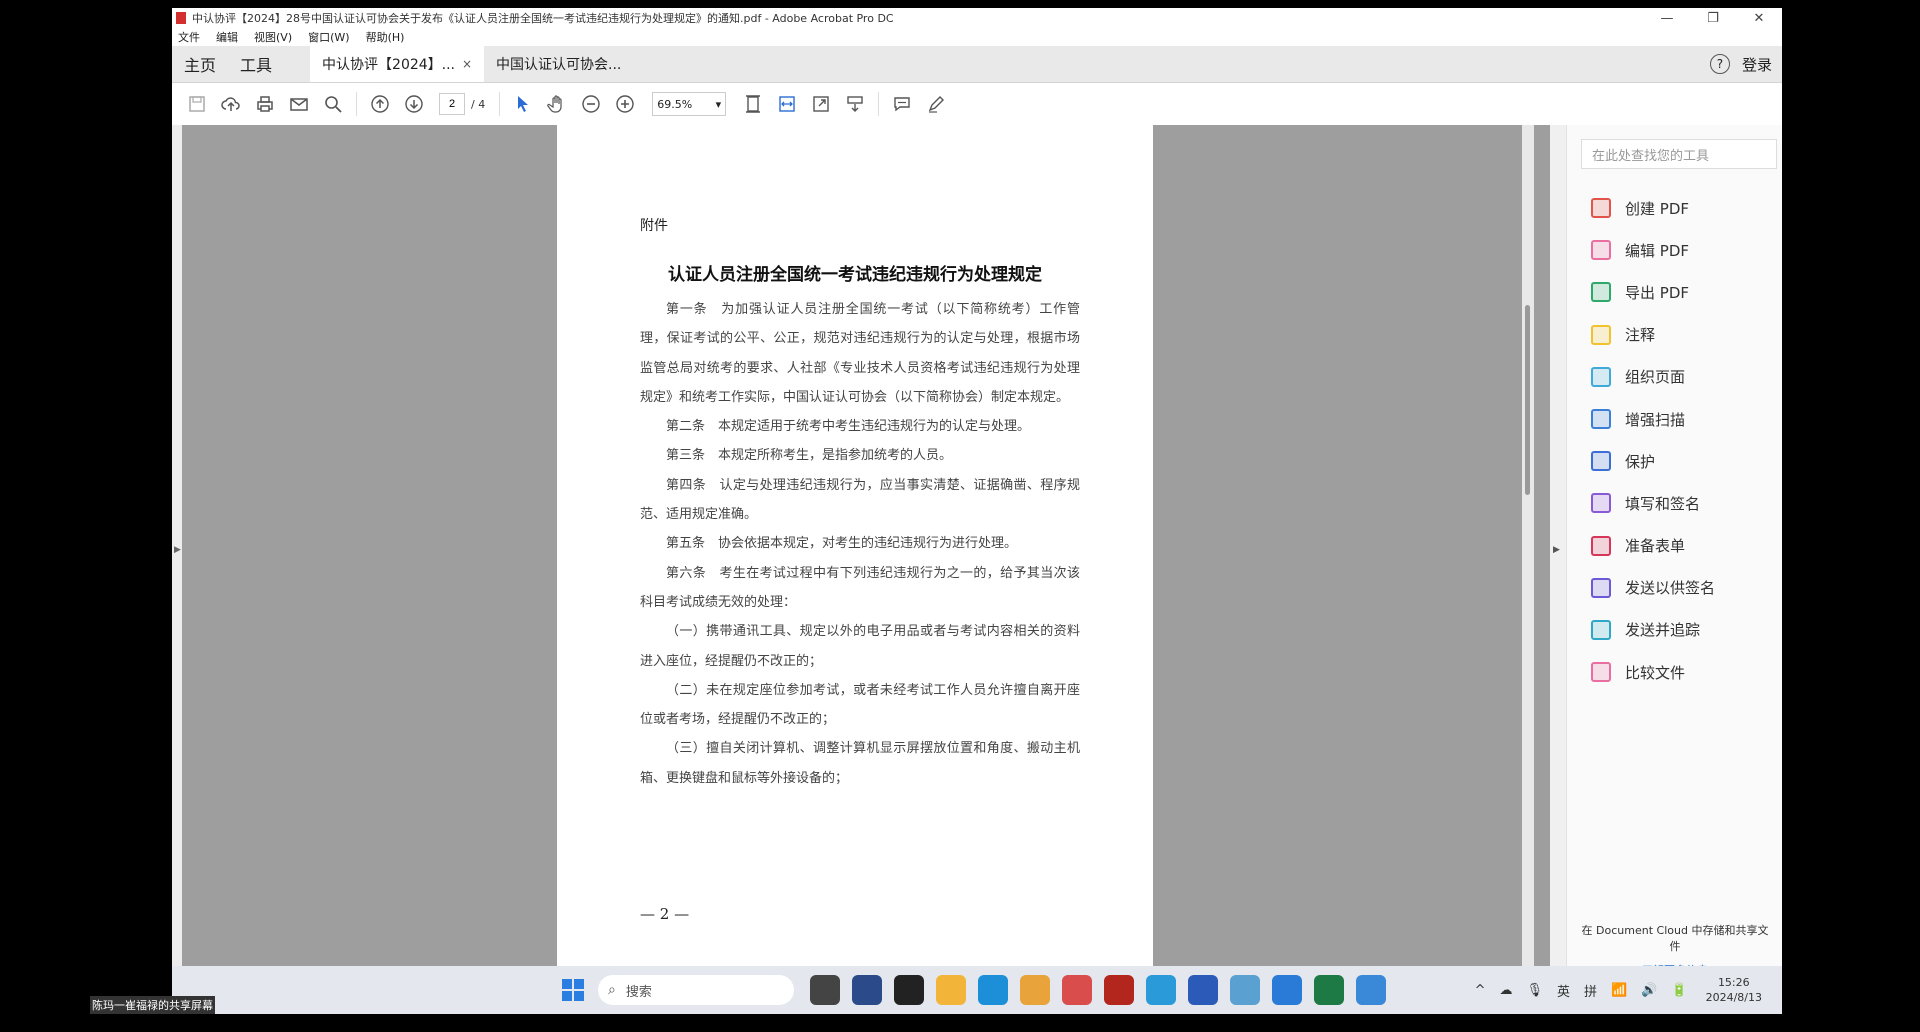  What do you see at coordinates (1119, 990) in the screenshot?
I see `acrobat-taskbar-icon` at bounding box center [1119, 990].